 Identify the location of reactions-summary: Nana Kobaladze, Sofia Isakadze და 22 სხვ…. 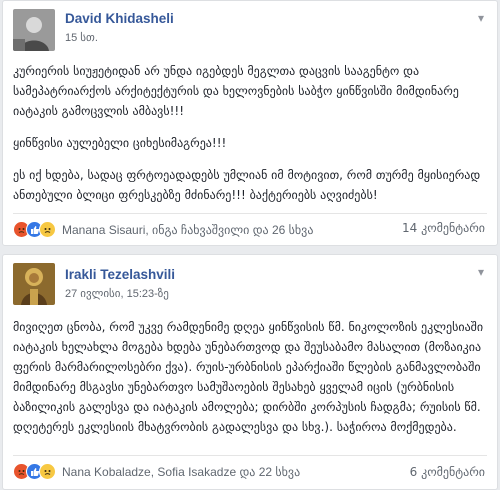
(156, 471).